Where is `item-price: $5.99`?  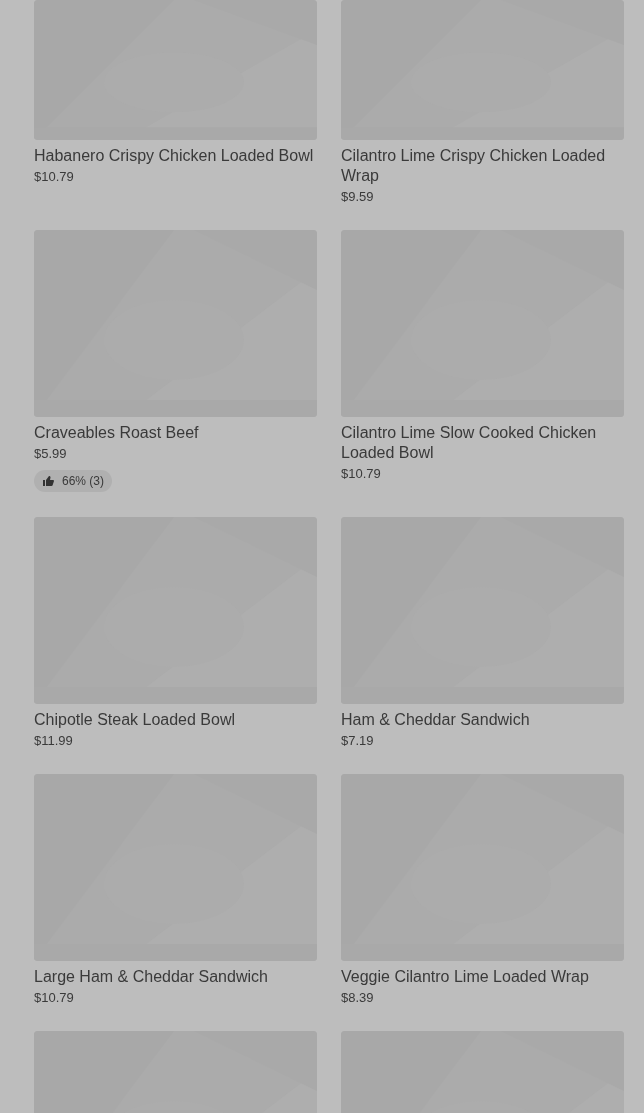
item-price: $5.99 is located at coordinates (51, 454).